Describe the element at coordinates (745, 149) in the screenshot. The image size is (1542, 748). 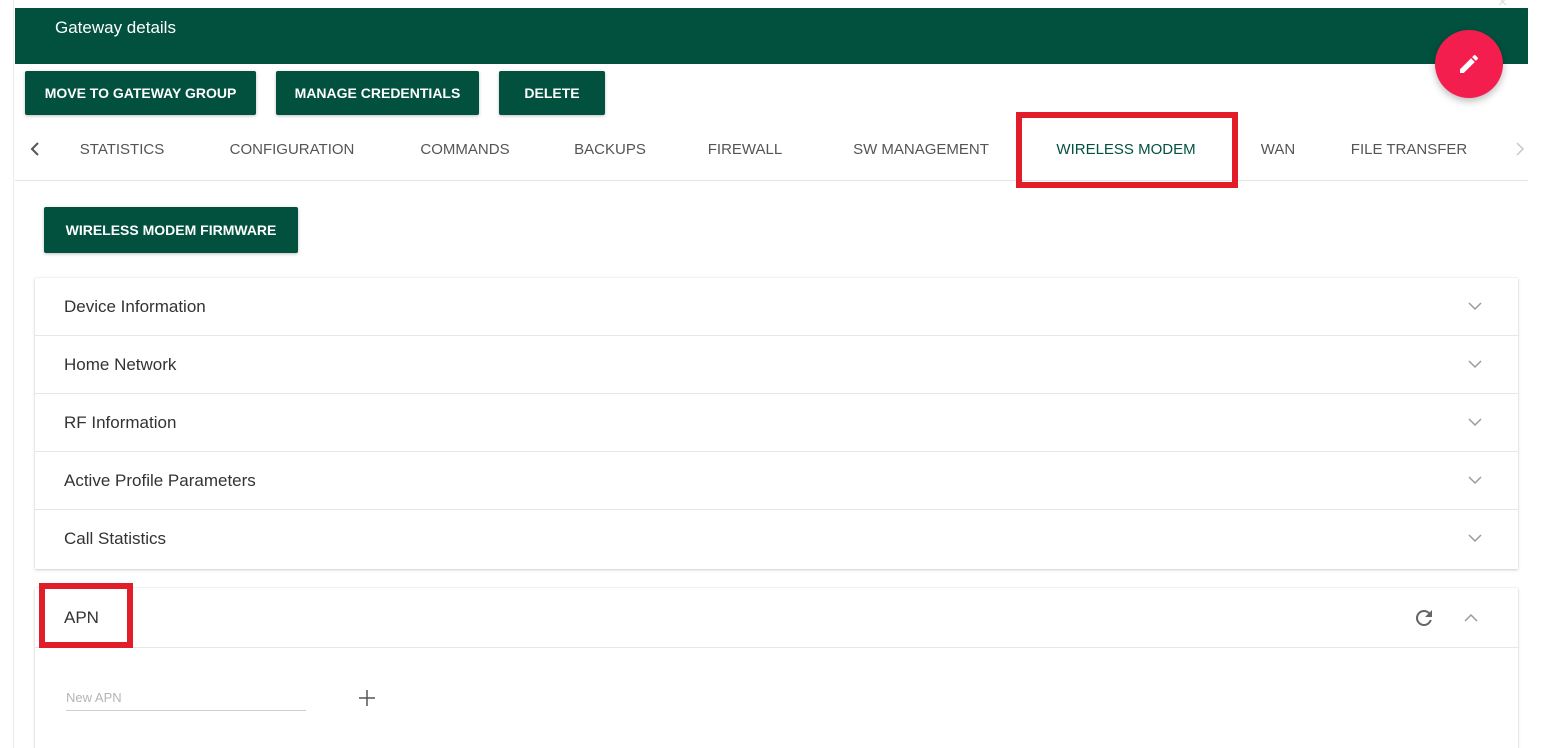
I see `tab-firewall: FIREWALL` at that location.